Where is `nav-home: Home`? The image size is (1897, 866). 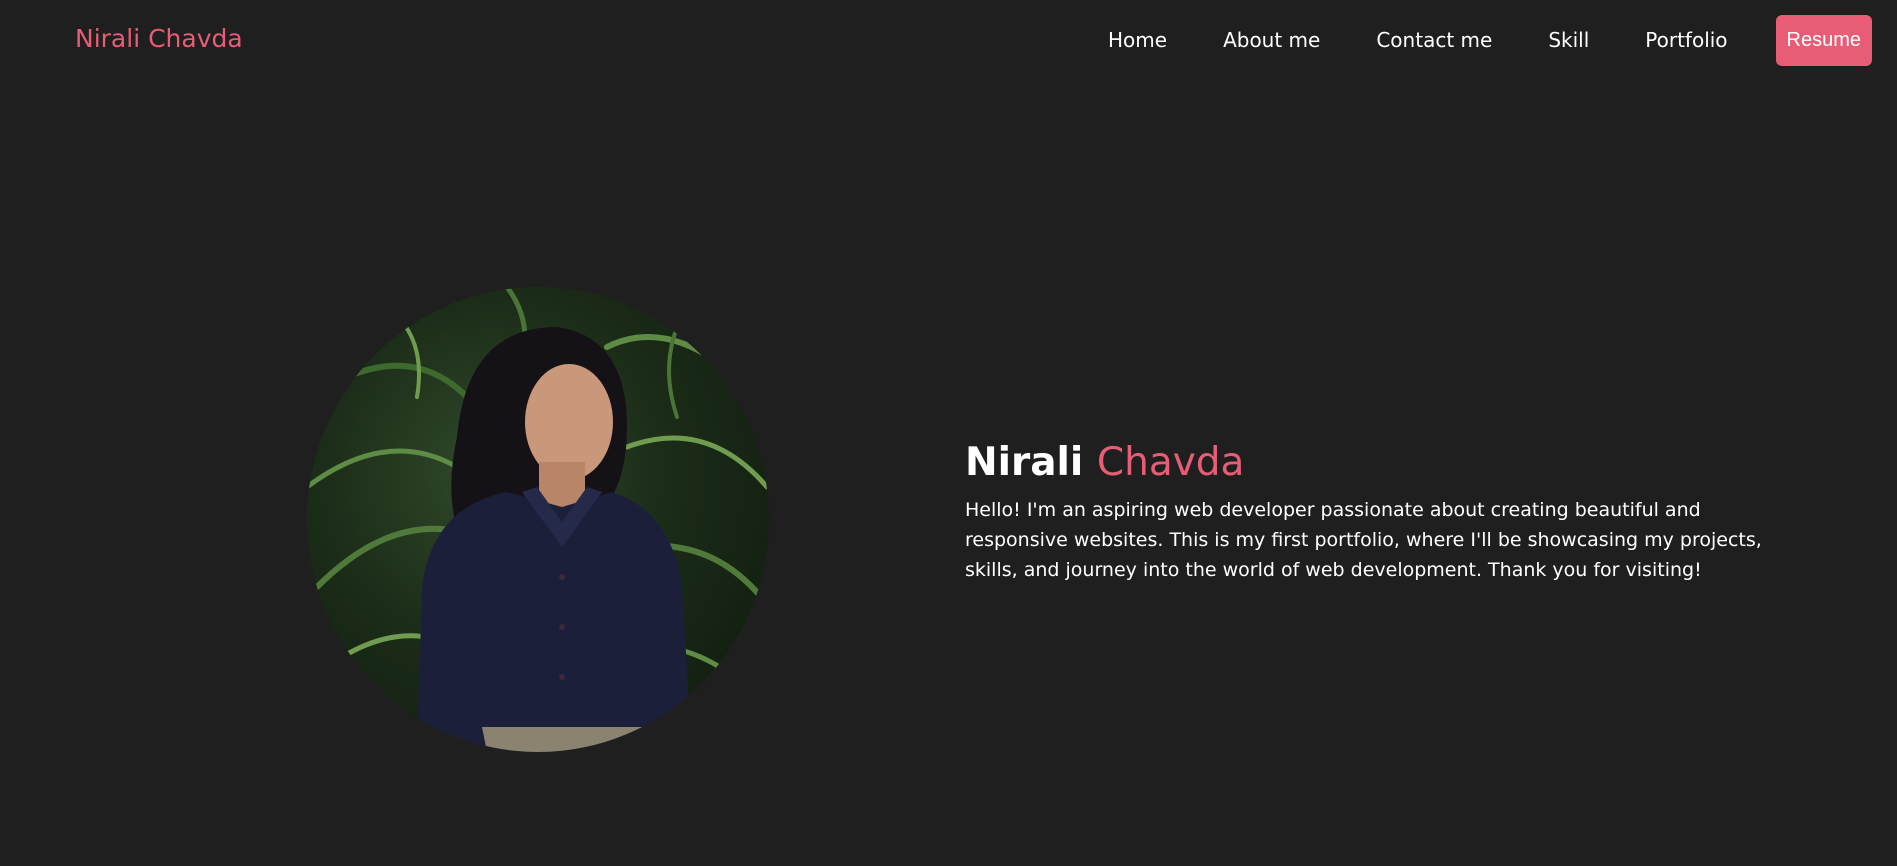 nav-home: Home is located at coordinates (1137, 40).